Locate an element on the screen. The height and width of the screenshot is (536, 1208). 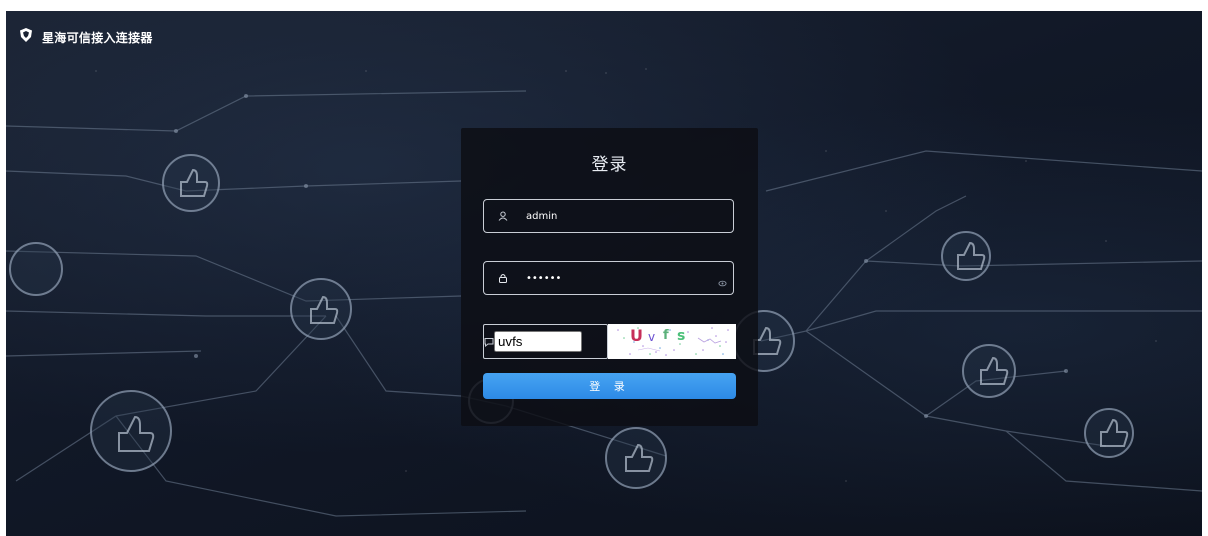
eye-icon is located at coordinates (722, 282).